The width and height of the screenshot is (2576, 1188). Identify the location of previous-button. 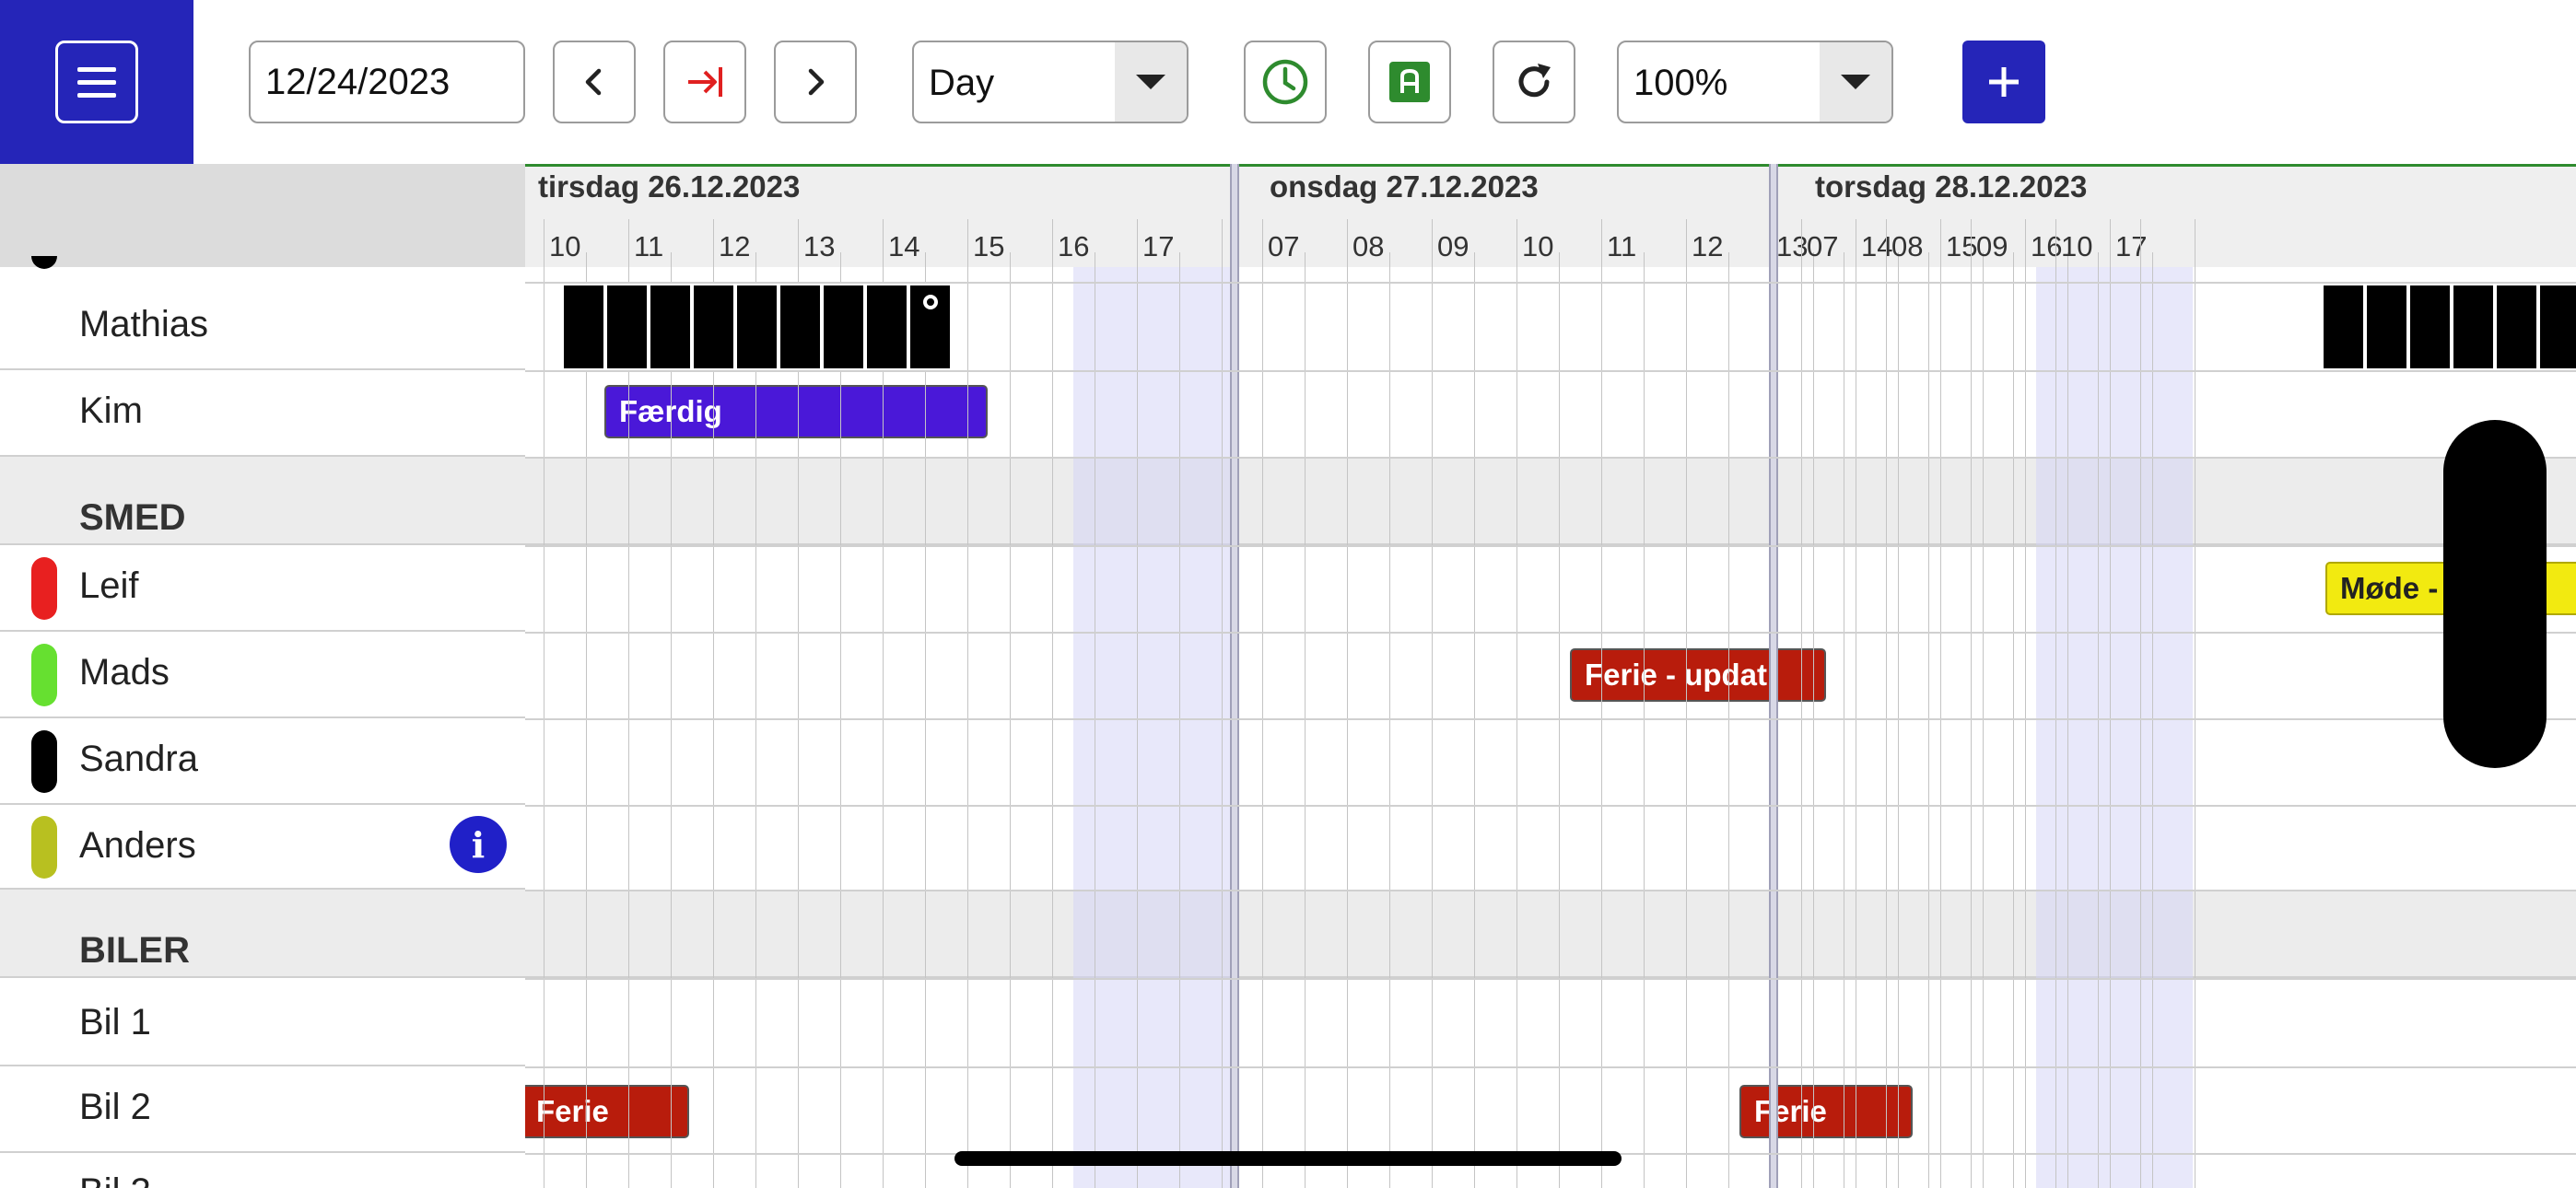
(594, 82).